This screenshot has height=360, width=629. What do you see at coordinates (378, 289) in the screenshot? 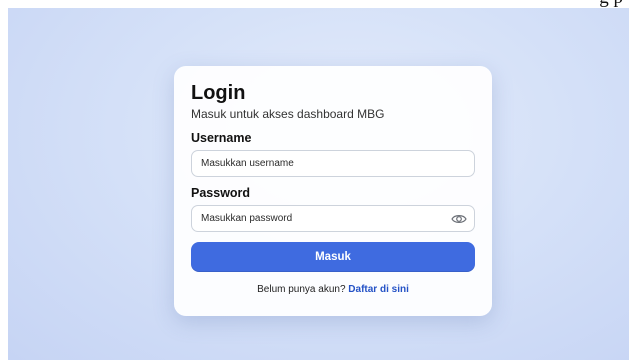
I see `register-link: Daftar di sini` at bounding box center [378, 289].